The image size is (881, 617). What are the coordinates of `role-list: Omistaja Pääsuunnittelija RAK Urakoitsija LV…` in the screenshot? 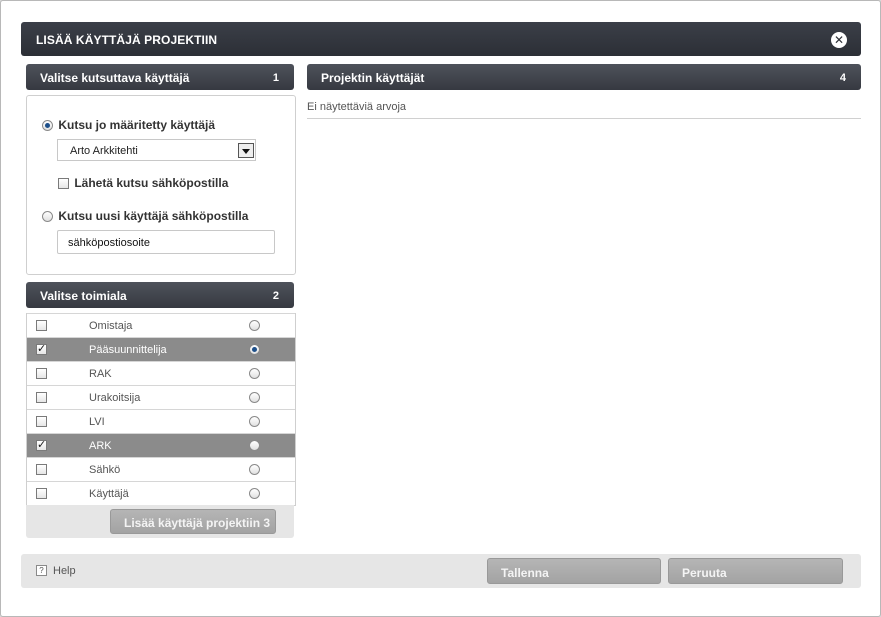 It's located at (161, 409).